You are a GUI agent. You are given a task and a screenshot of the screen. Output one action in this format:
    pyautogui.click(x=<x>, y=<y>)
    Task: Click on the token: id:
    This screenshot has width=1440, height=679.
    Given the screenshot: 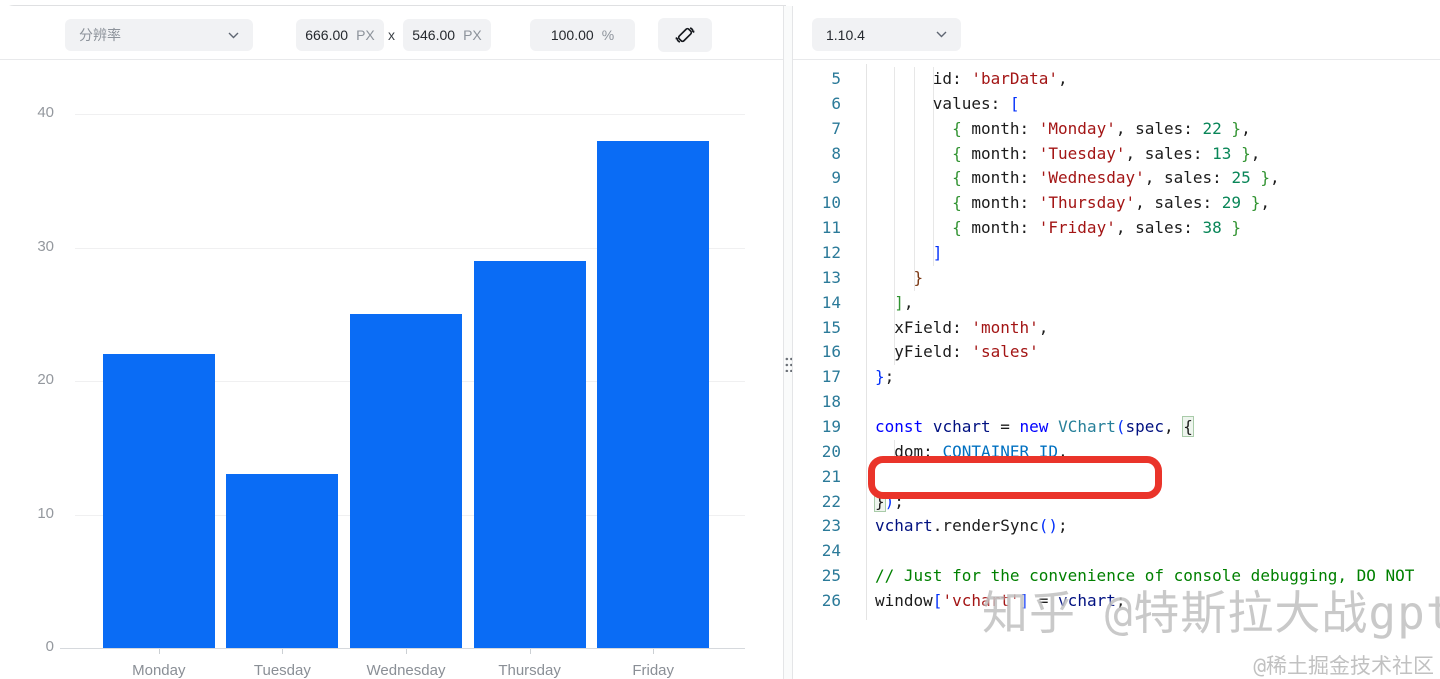 What is the action you would take?
    pyautogui.click(x=923, y=78)
    